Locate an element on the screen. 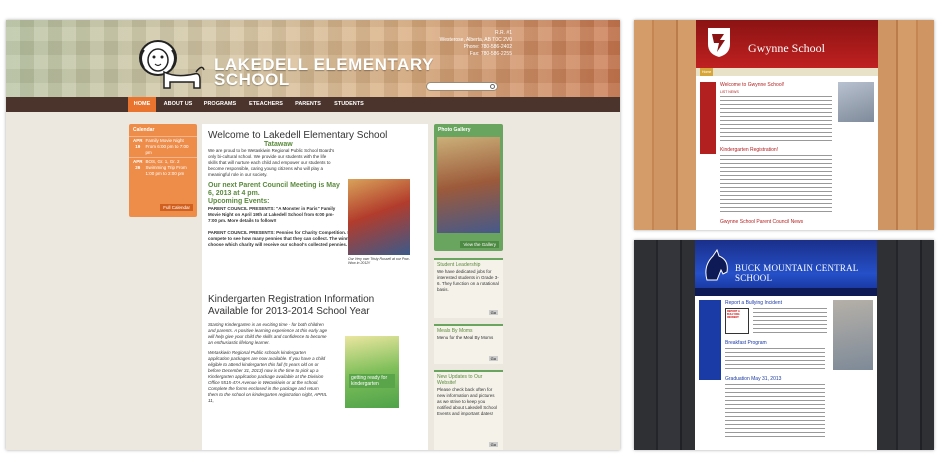 The height and width of the screenshot is (464, 940). gwynne-news: LIST NEWS is located at coordinates (729, 92).